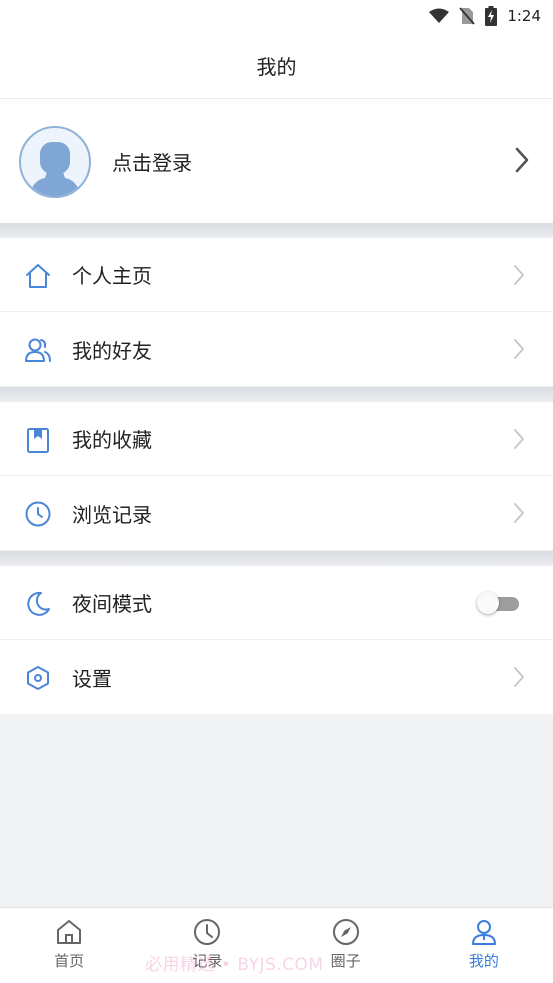 This screenshot has height=983, width=553. Describe the element at coordinates (491, 16) in the screenshot. I see `battery-charging-icon` at that location.